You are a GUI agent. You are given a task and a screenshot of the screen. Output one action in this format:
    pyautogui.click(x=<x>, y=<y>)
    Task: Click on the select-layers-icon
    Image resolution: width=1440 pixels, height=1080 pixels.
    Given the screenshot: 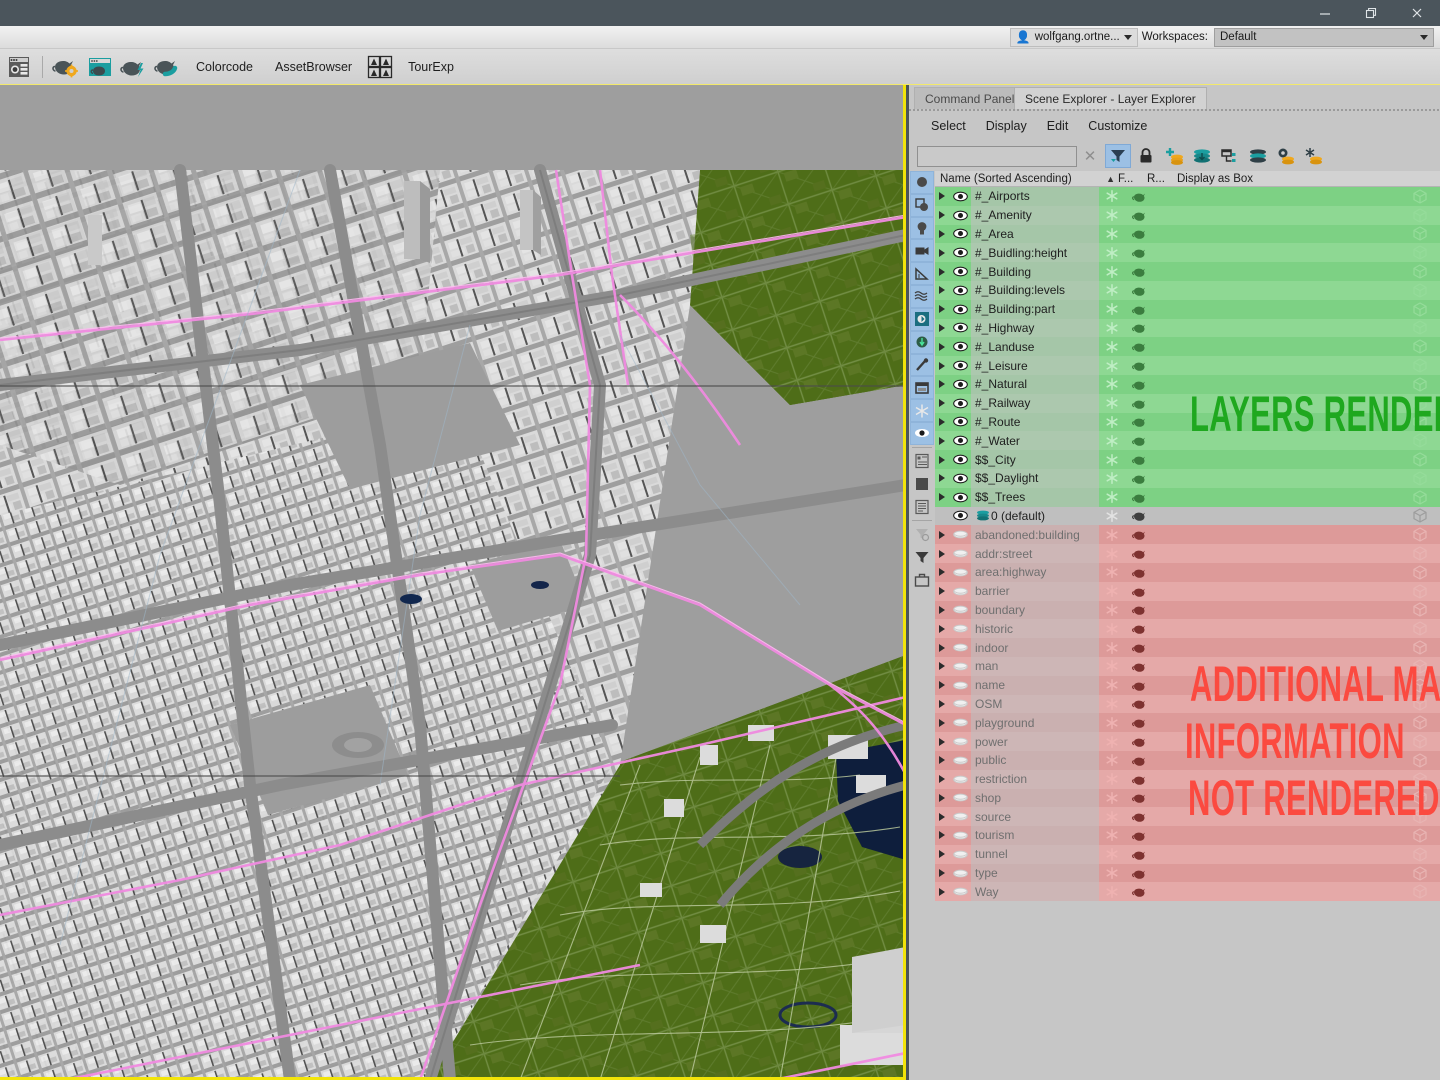 What is the action you would take?
    pyautogui.click(x=1202, y=156)
    